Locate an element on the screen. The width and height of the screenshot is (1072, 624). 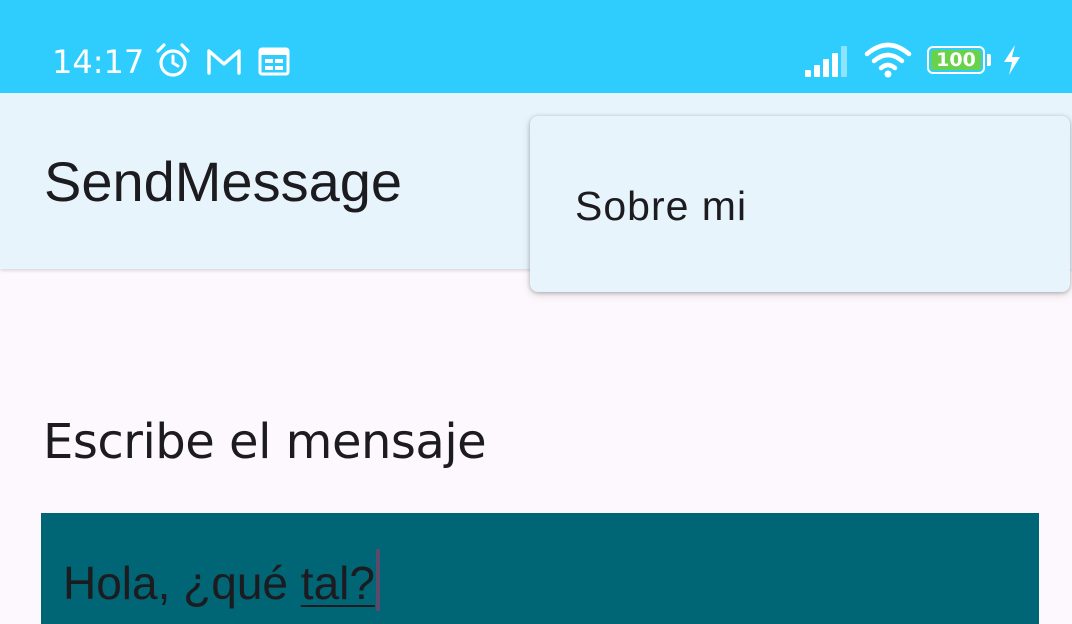
message-input-value: Hola, ¿qué tal? is located at coordinates (221, 580).